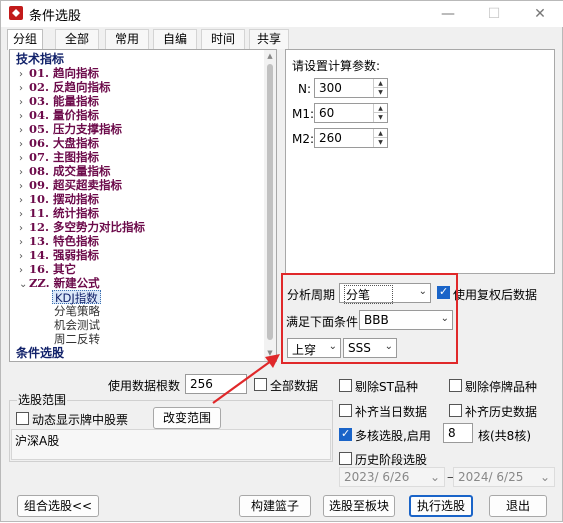 Image resolution: width=563 pixels, height=523 pixels. I want to click on title-bar: 条件选股 — ☐ ✕, so click(282, 14).